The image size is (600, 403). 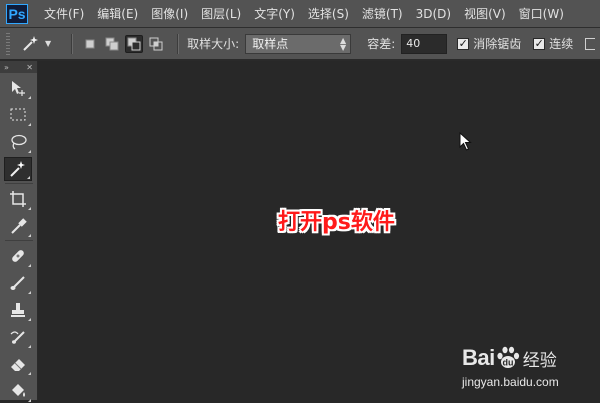 What do you see at coordinates (541, 13) in the screenshot?
I see `menu-window: 窗口(W)` at bounding box center [541, 13].